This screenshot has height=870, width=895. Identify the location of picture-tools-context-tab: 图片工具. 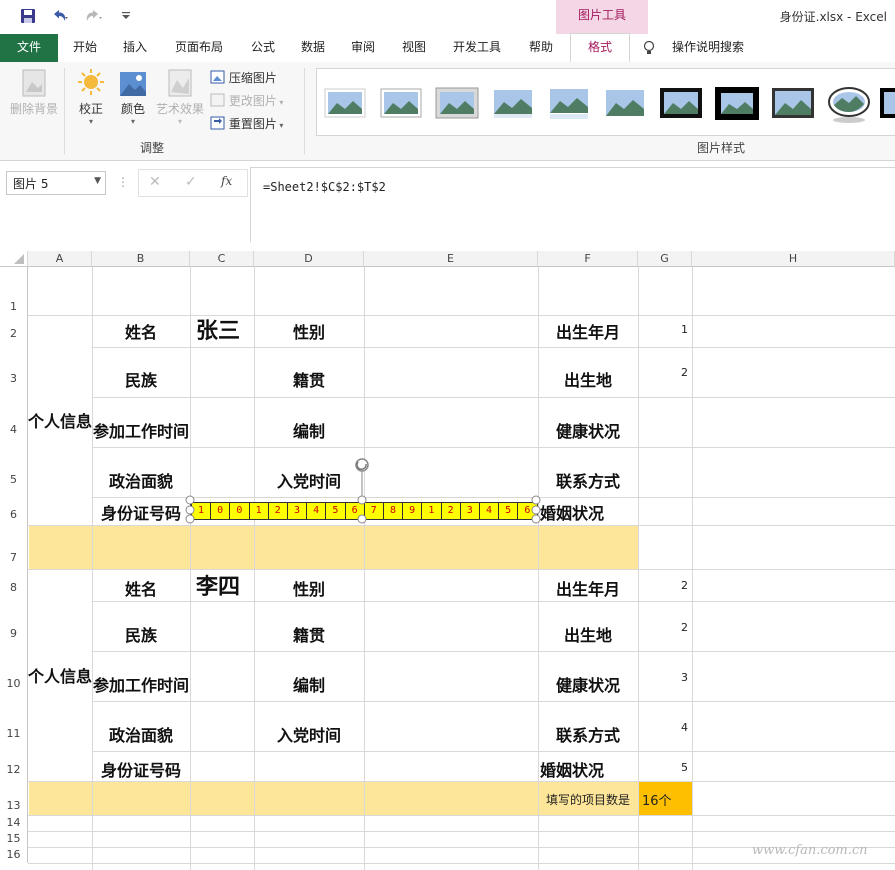
(602, 17).